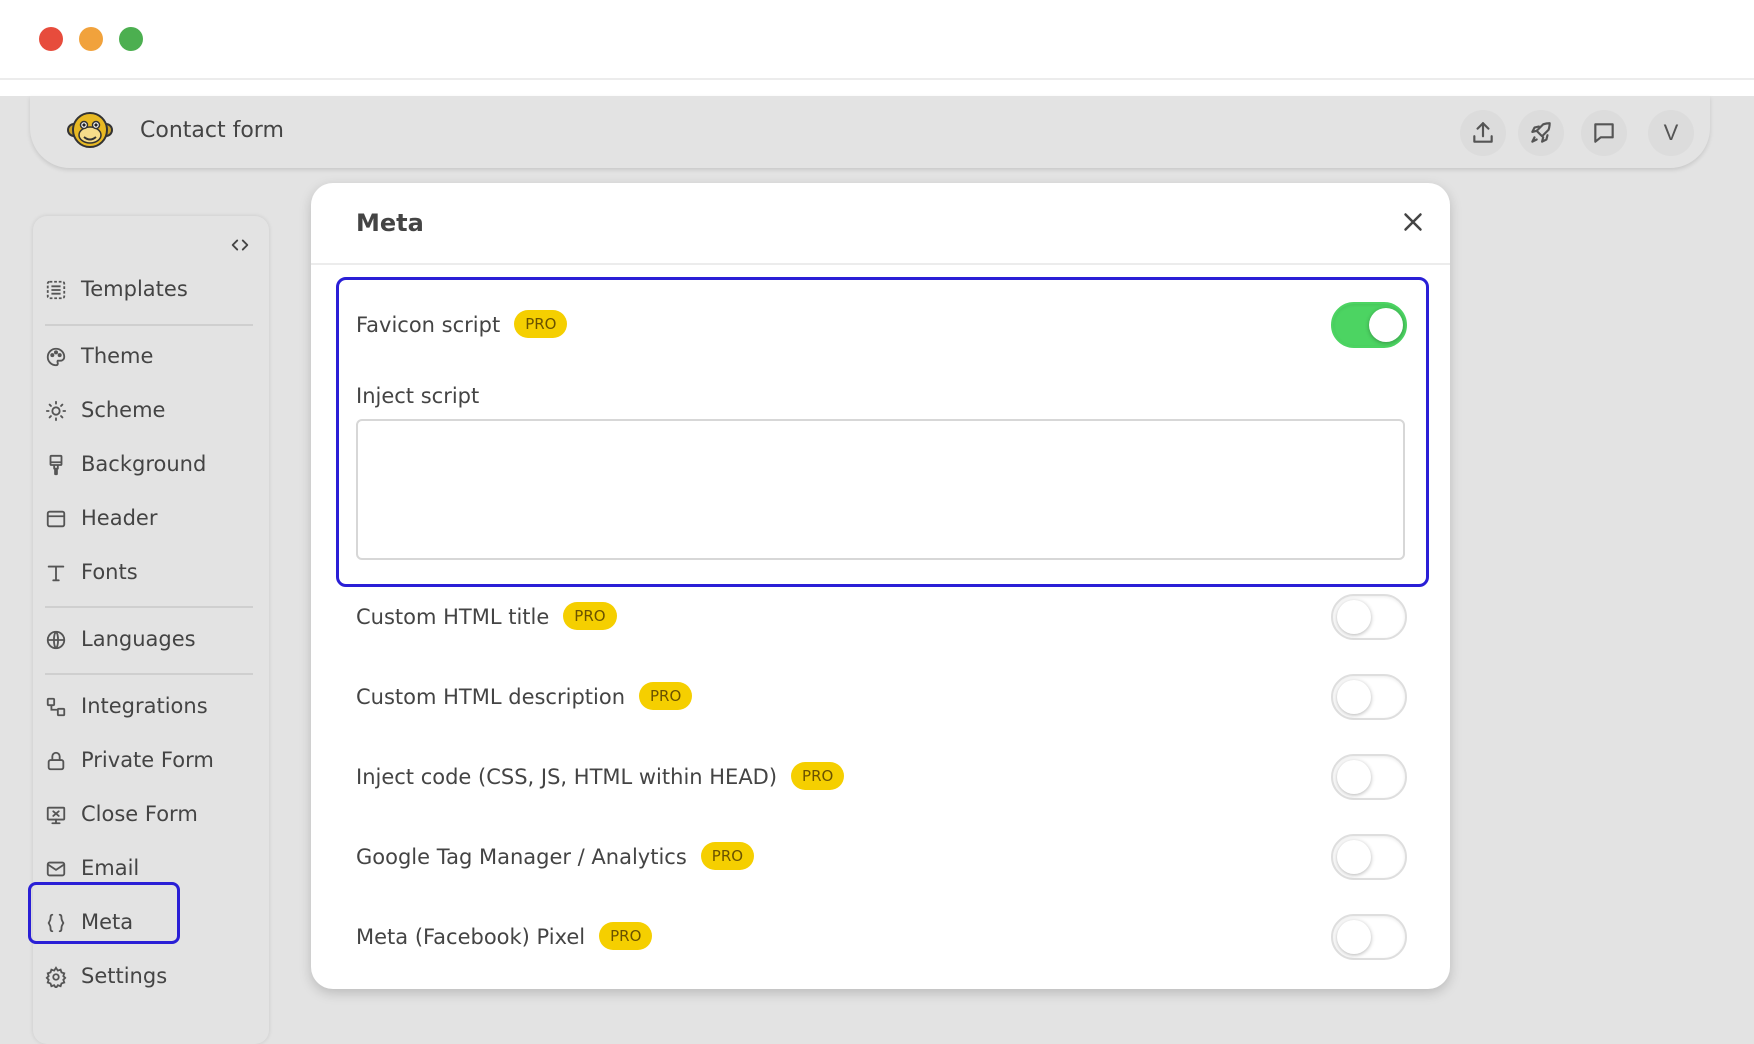 Image resolution: width=1754 pixels, height=1044 pixels. Describe the element at coordinates (881, 937) in the screenshot. I see `facebook-pixel-row: Meta (Facebook) Pixel PRO` at that location.